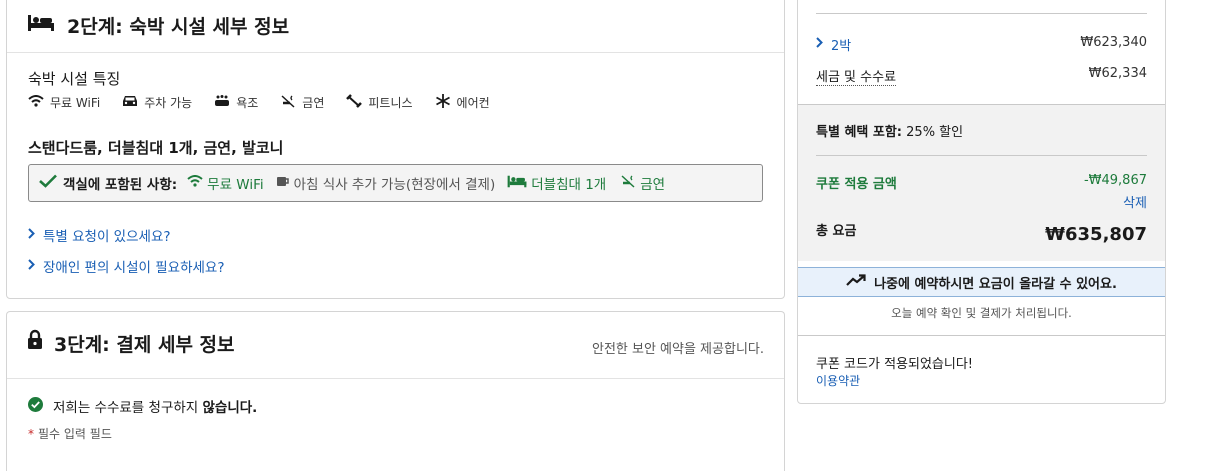  I want to click on payment-details-title: 3단계: 결제 세부 정보, so click(144, 345).